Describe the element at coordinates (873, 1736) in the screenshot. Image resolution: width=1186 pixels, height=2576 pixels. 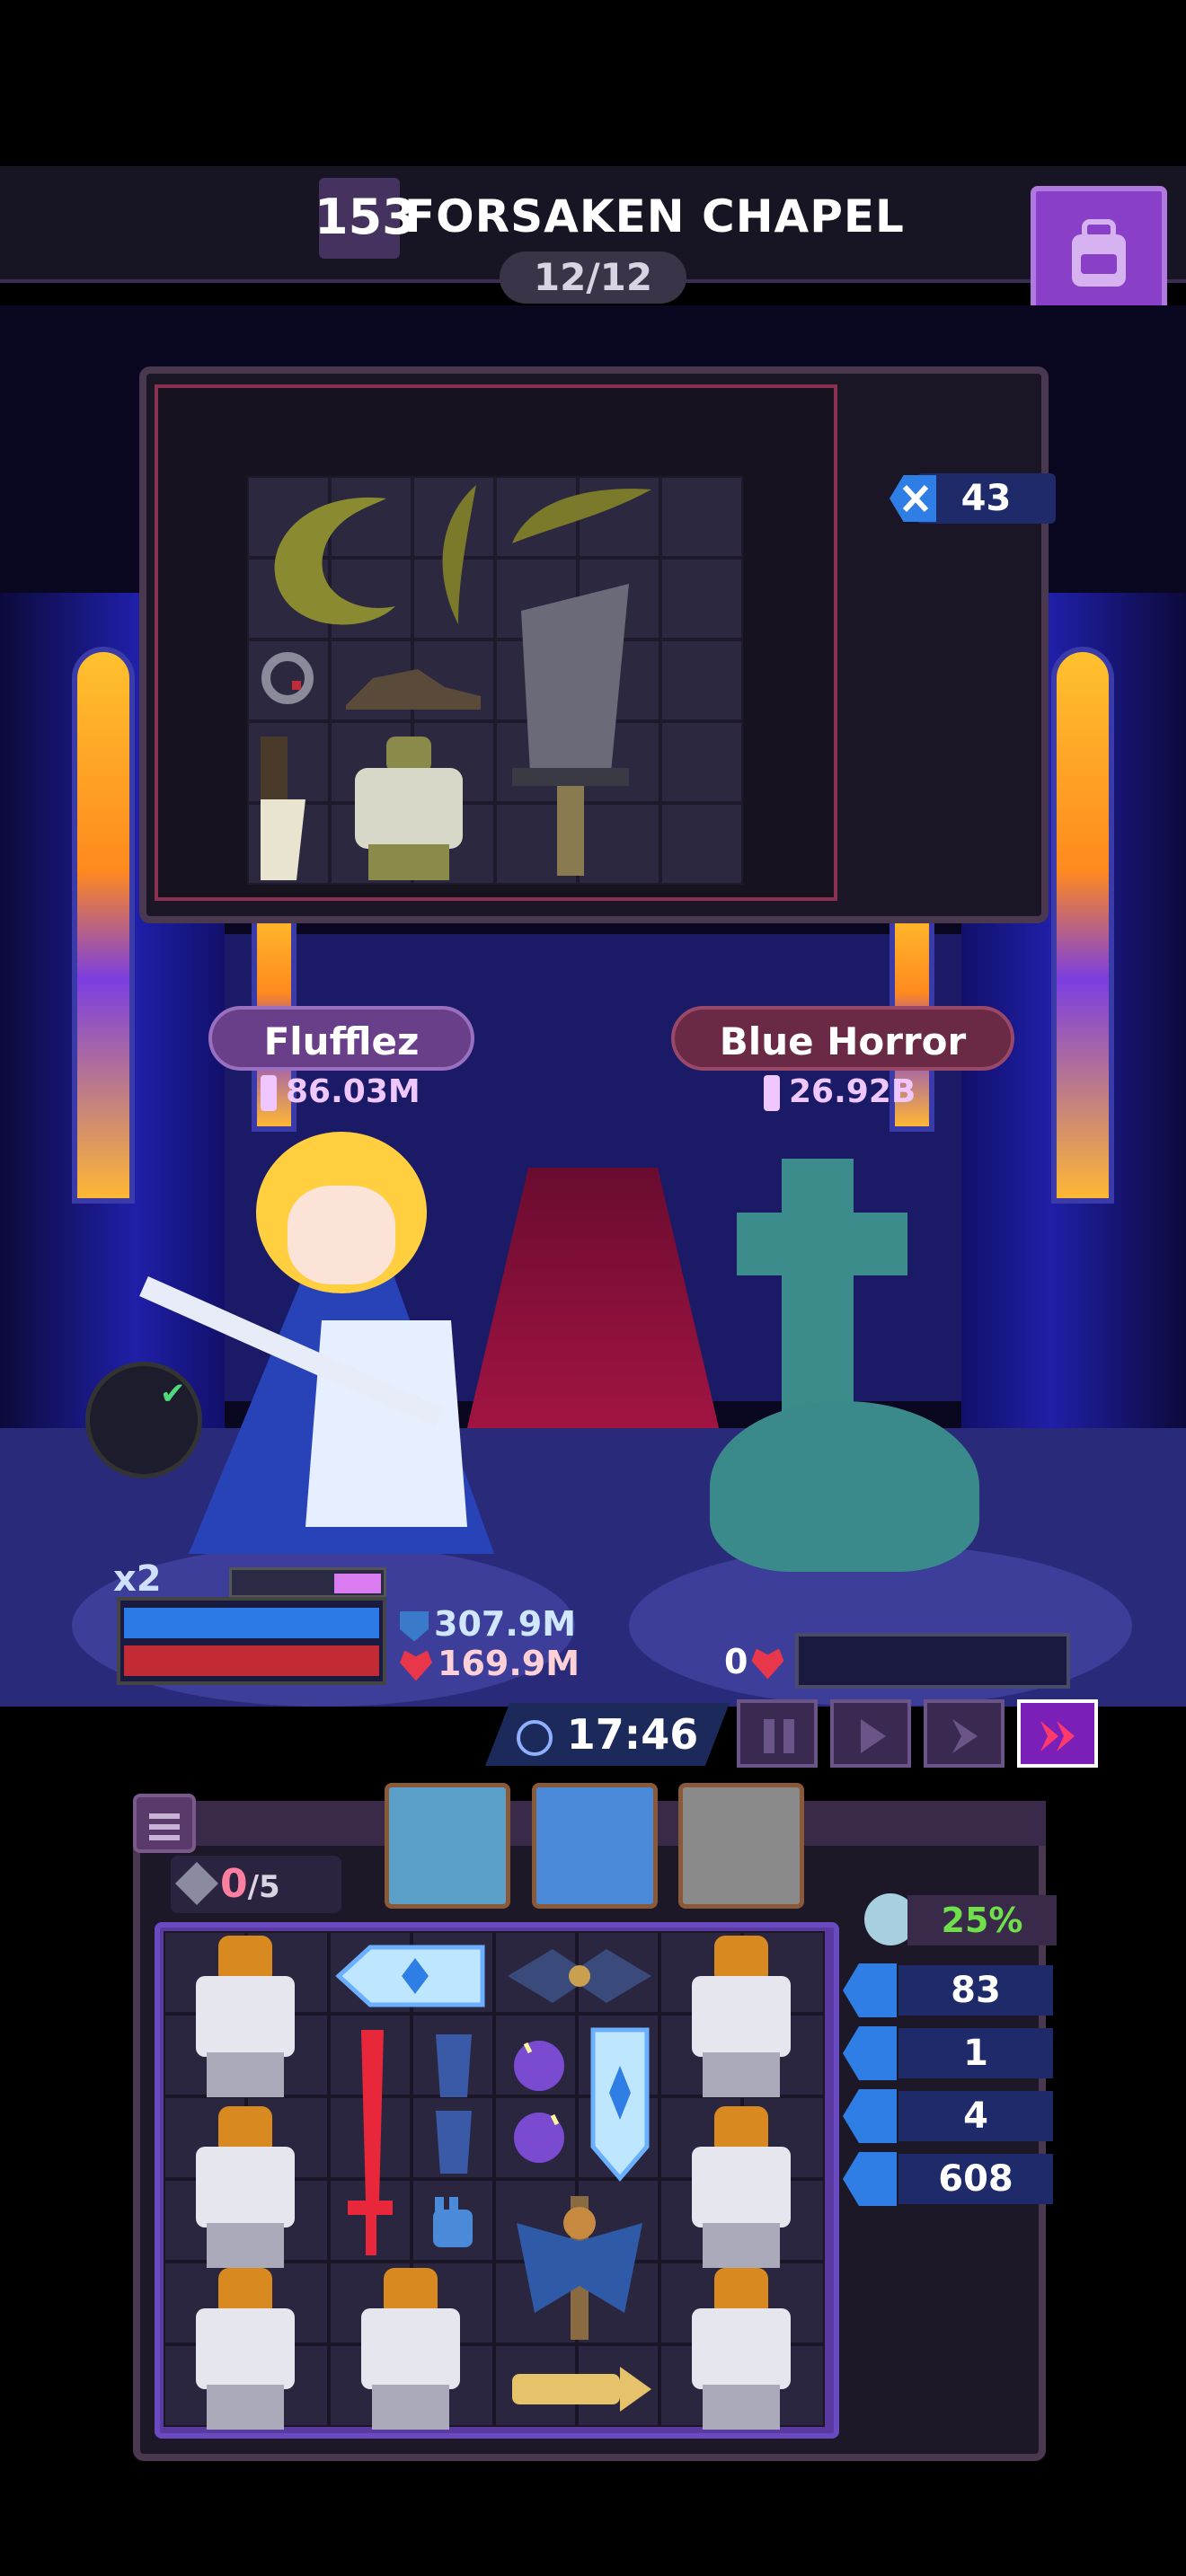
I see `play-icon` at that location.